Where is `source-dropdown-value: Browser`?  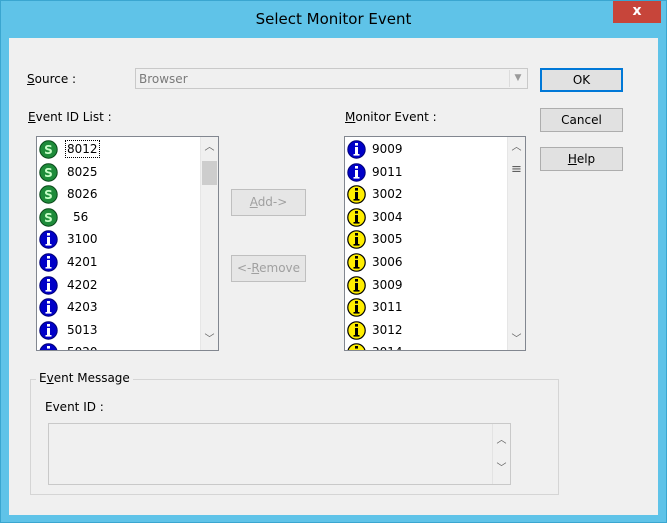 source-dropdown-value: Browser is located at coordinates (163, 79).